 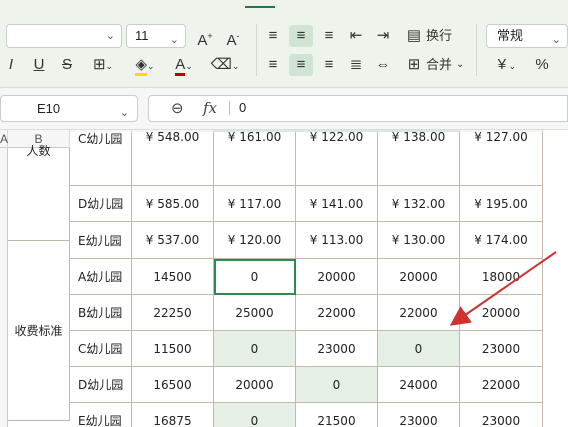 What do you see at coordinates (145, 65) in the screenshot?
I see `fill-color-icon: ◈⌄` at bounding box center [145, 65].